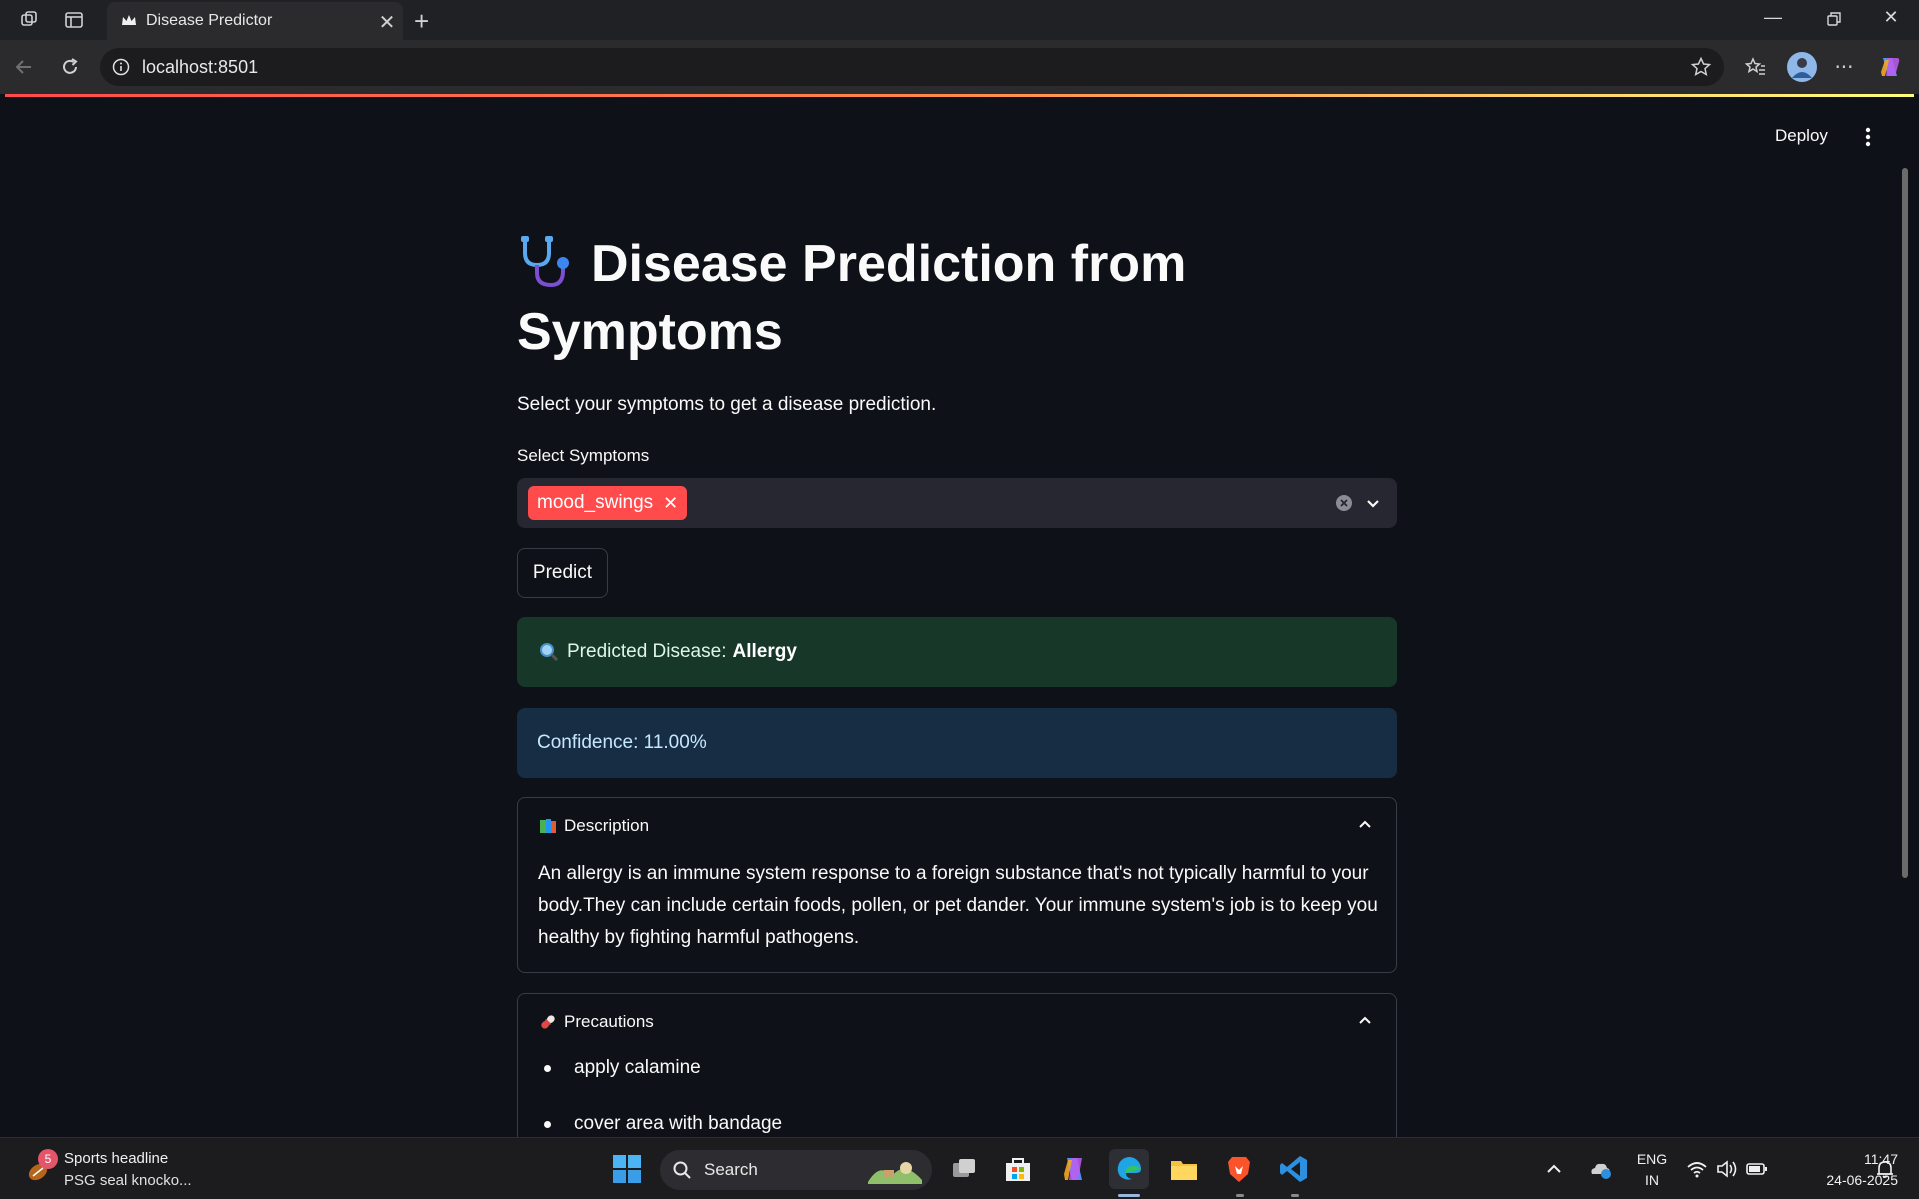 The height and width of the screenshot is (1199, 1919). Describe the element at coordinates (1239, 1169) in the screenshot. I see `brave-browser-icon` at that location.